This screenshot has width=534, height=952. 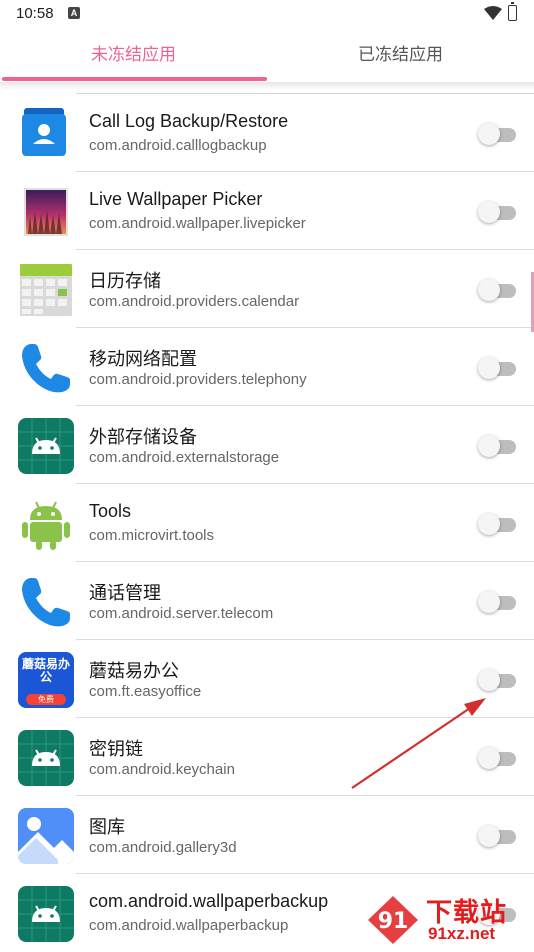 I want to click on calendar-storage-icon, so click(x=46, y=290).